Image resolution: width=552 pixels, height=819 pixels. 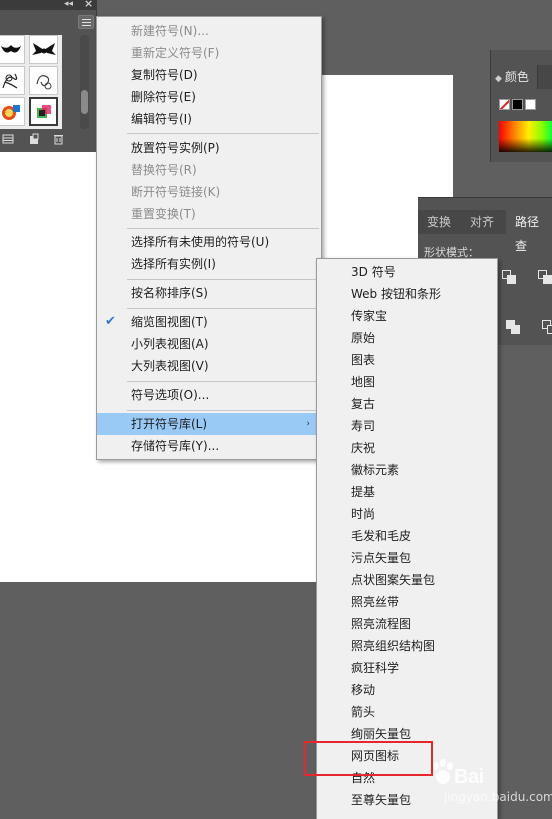 I want to click on tab-color-label: 颜色, so click(x=516, y=77).